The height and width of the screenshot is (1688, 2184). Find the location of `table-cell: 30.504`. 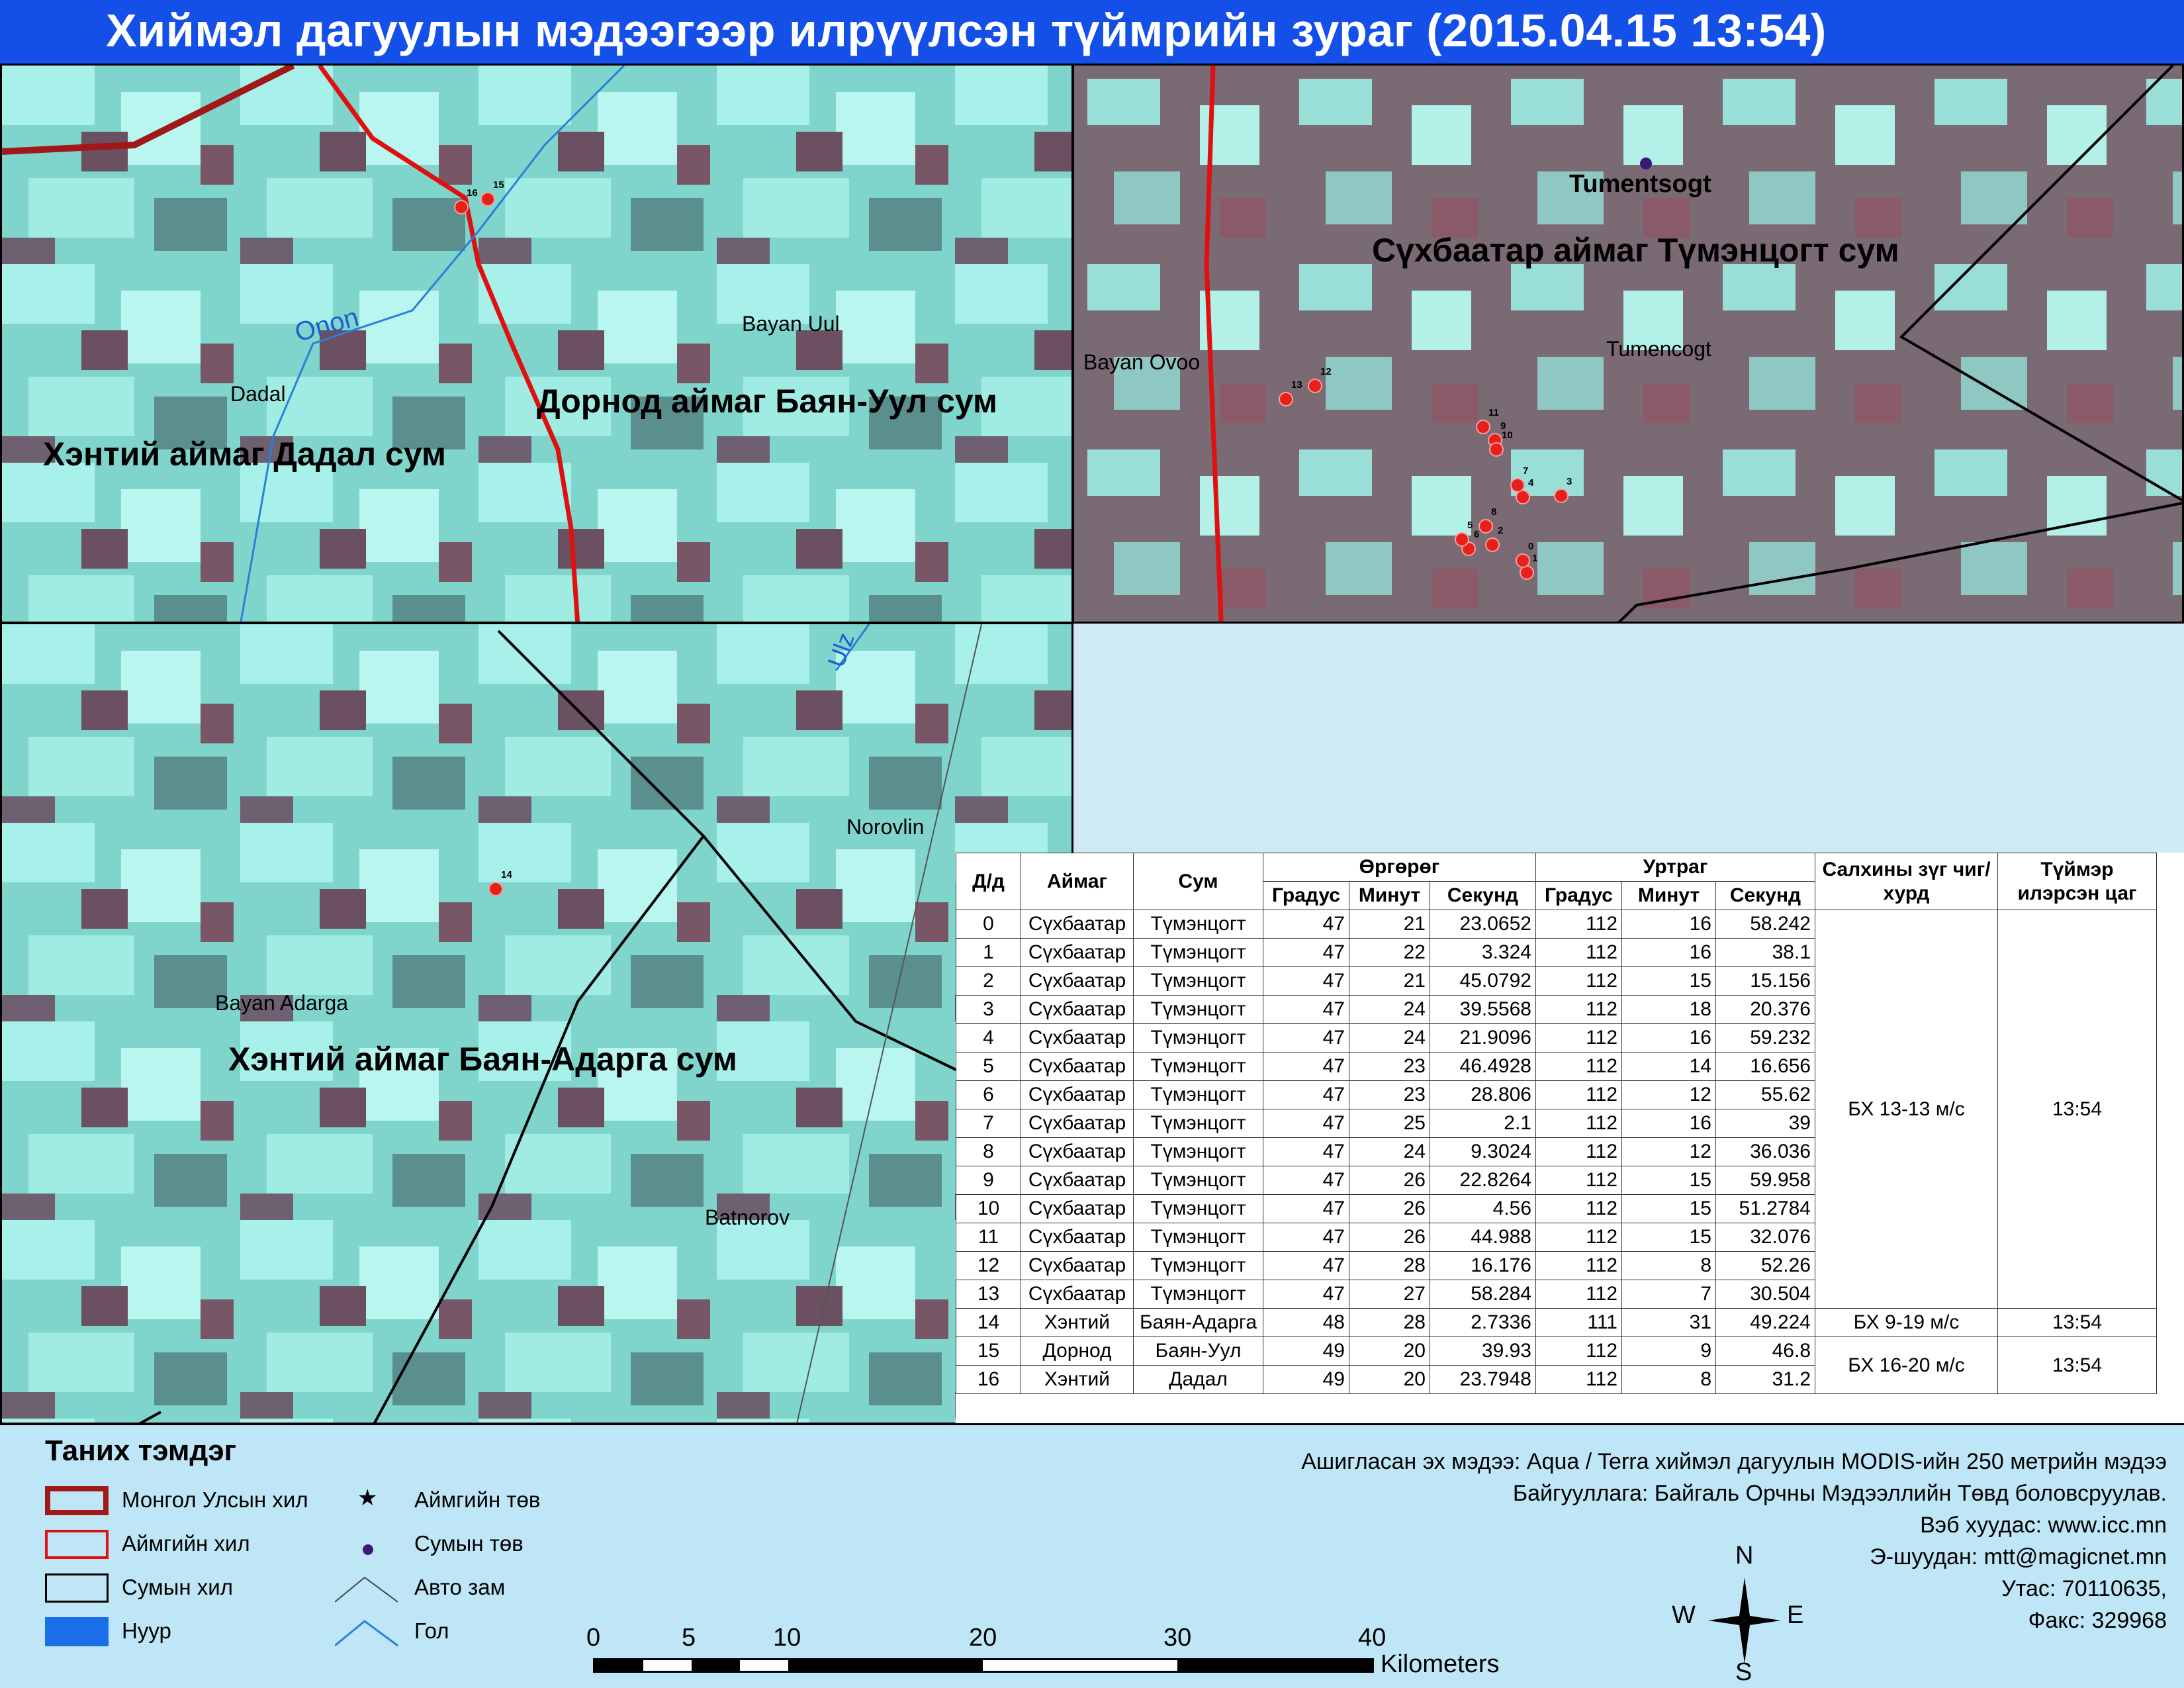

table-cell: 30.504 is located at coordinates (1765, 1294).